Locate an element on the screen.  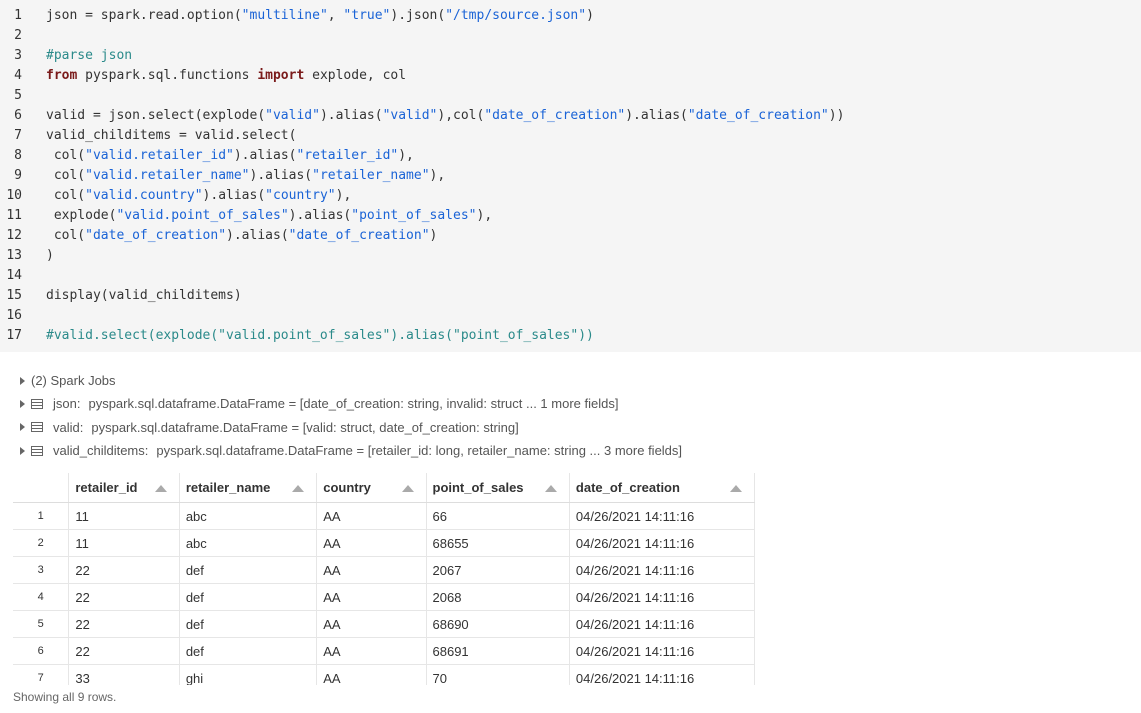
line-number: 15 is located at coordinates (14, 295).